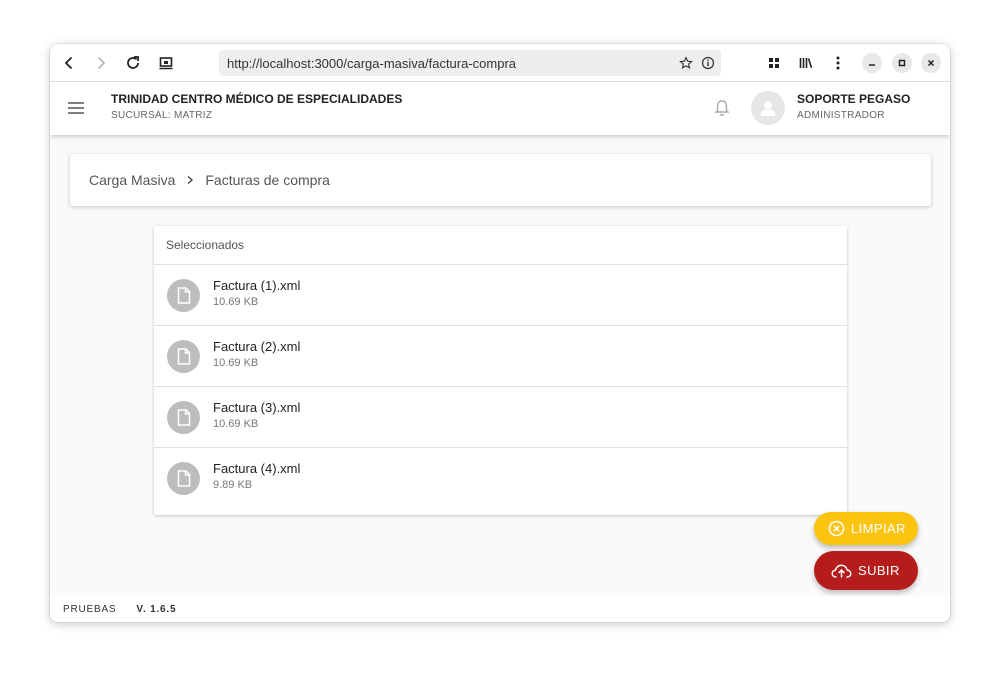 The image size is (1000, 677). What do you see at coordinates (708, 63) in the screenshot?
I see `info-icon` at bounding box center [708, 63].